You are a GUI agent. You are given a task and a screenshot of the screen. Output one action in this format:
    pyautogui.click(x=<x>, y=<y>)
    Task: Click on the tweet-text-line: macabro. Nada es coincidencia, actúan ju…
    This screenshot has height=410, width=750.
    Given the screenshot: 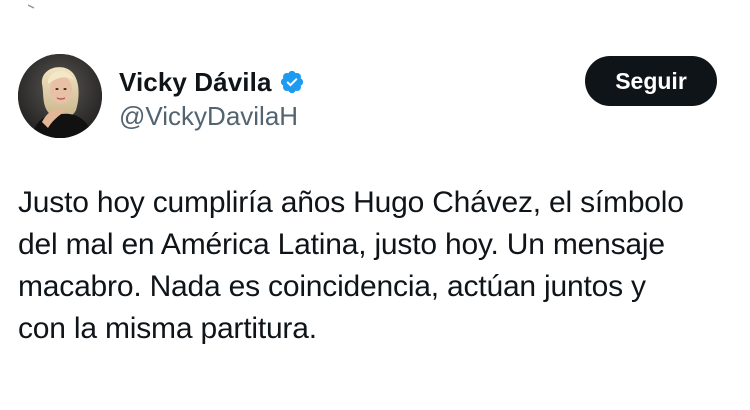 What is the action you would take?
    pyautogui.click(x=332, y=286)
    